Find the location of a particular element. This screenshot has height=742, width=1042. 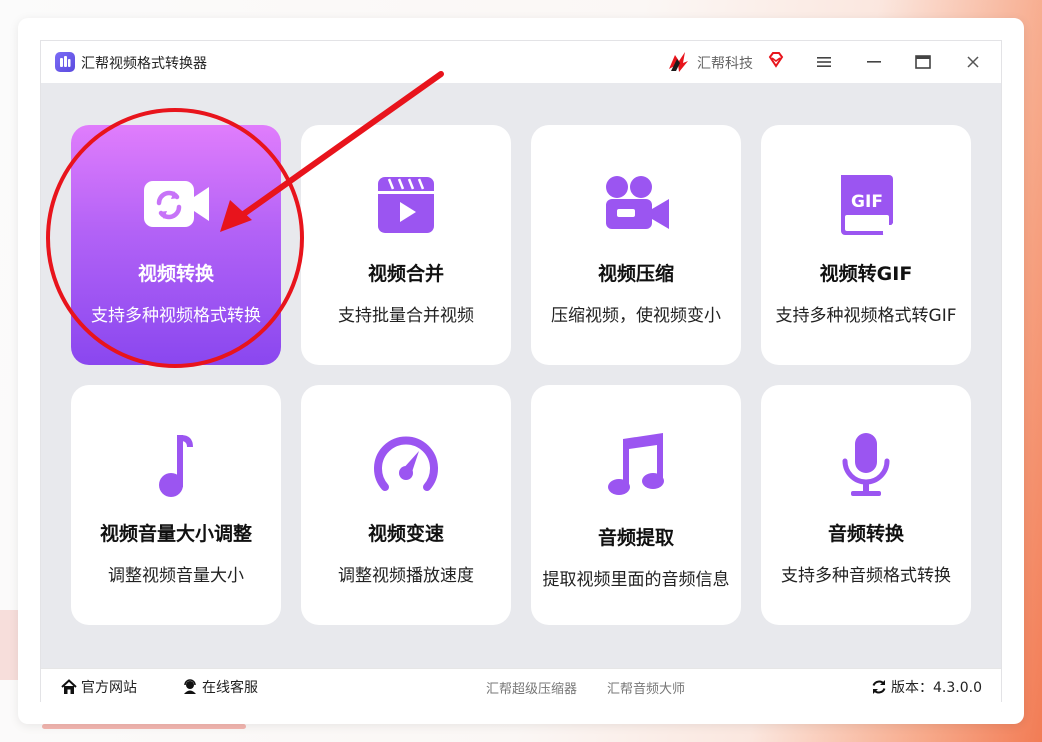

maximize-button is located at coordinates (923, 62).